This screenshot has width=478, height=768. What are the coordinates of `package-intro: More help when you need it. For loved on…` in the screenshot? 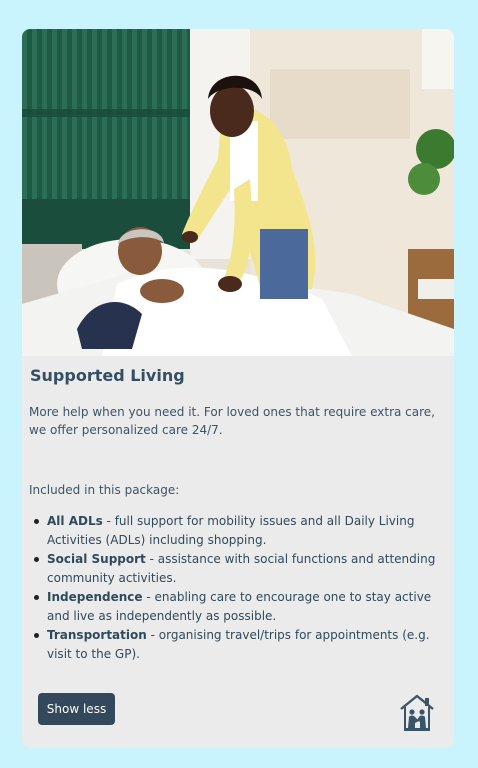 It's located at (232, 421).